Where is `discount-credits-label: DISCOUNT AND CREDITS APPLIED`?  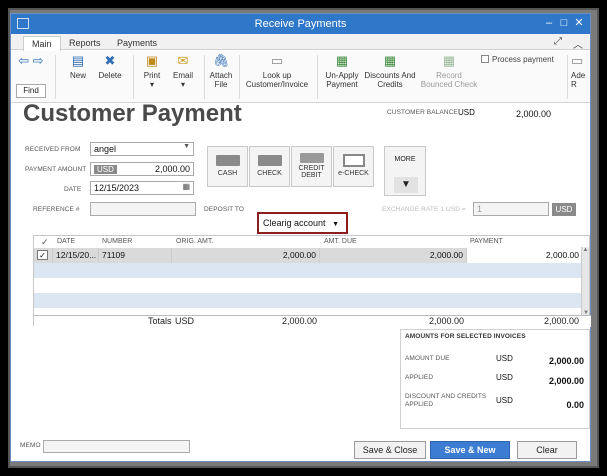
discount-credits-label: DISCOUNT AND CREDITS APPLIED is located at coordinates (446, 400).